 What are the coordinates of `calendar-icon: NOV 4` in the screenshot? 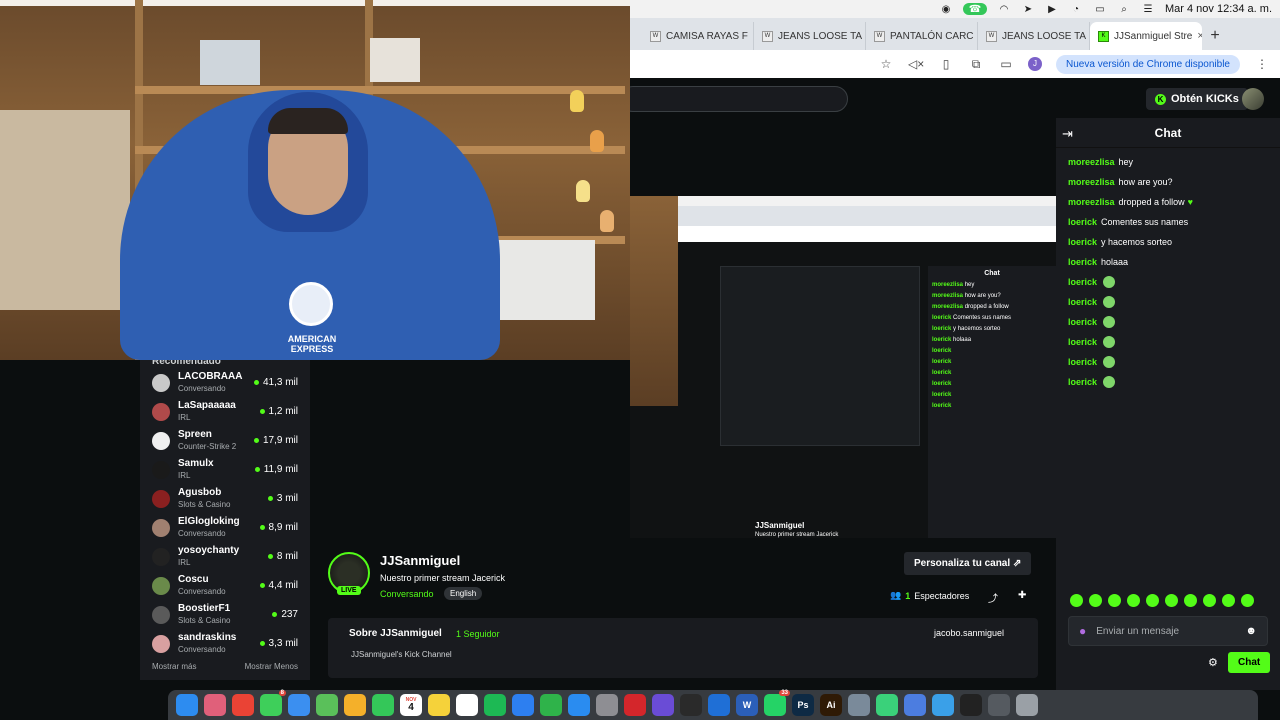 It's located at (411, 705).